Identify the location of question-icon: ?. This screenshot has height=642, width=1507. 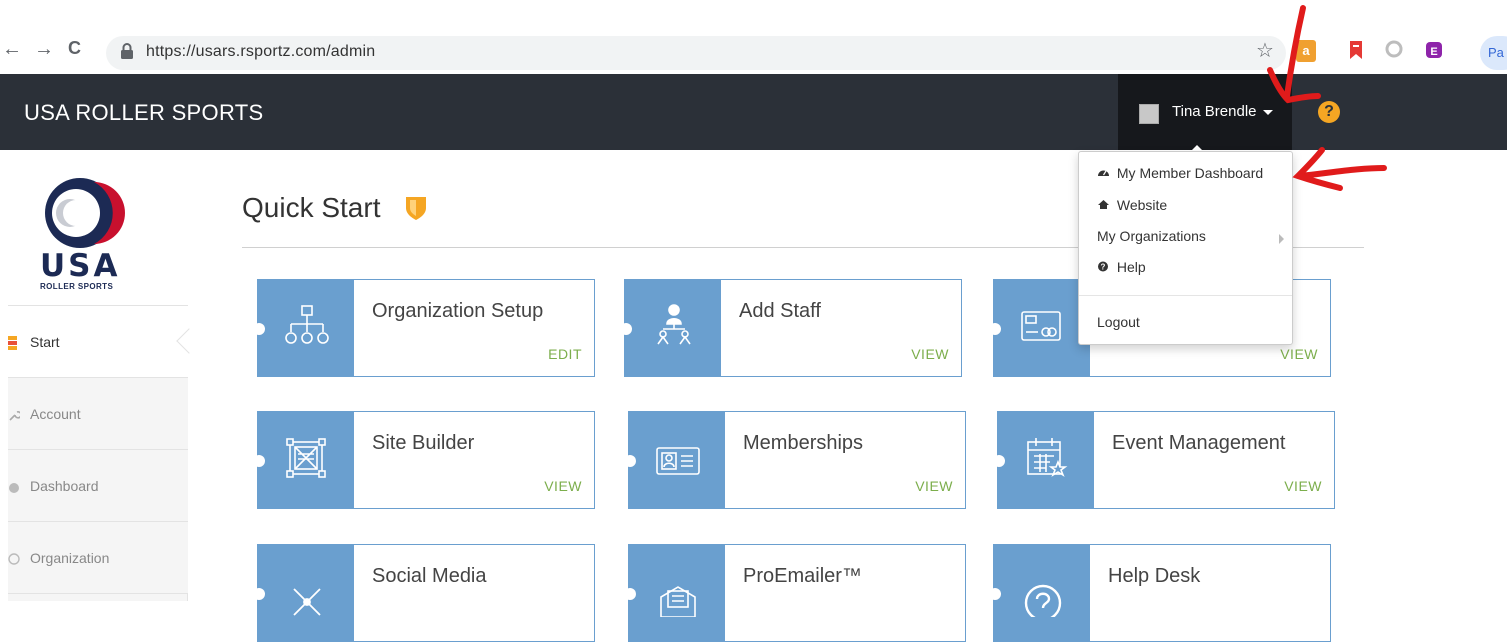
(1103, 266).